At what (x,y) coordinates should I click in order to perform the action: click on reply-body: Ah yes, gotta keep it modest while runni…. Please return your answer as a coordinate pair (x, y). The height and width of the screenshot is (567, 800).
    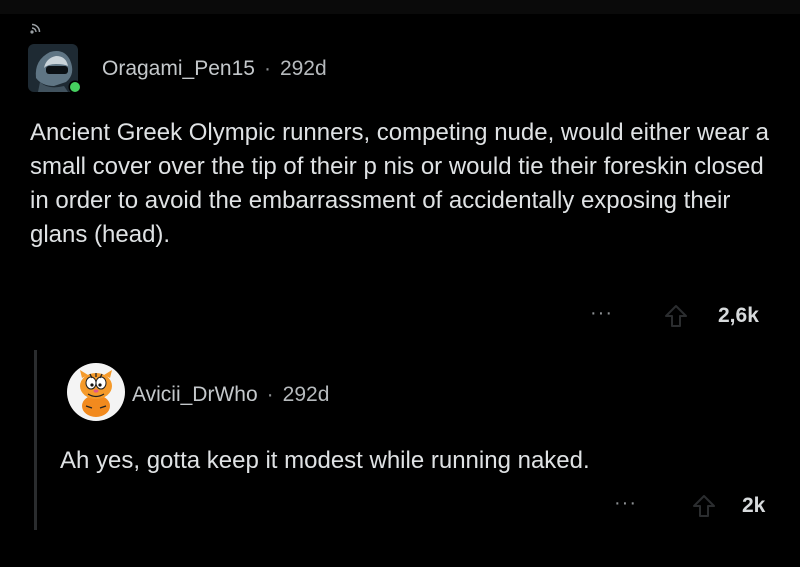
    Looking at the image, I should click on (325, 460).